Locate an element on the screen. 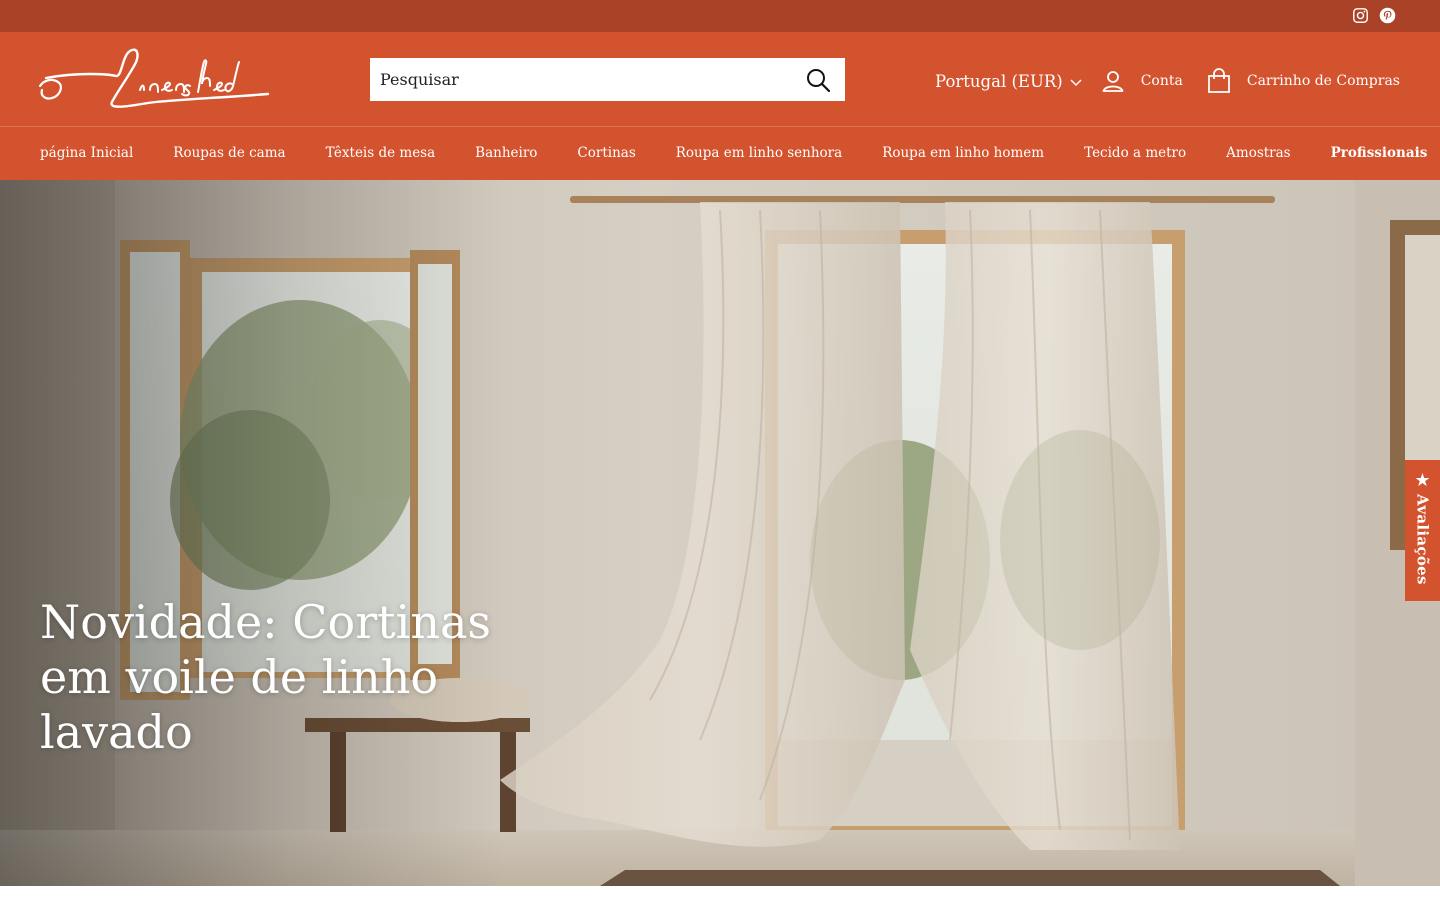  nav-item-home: página Inicial is located at coordinates (86, 153).